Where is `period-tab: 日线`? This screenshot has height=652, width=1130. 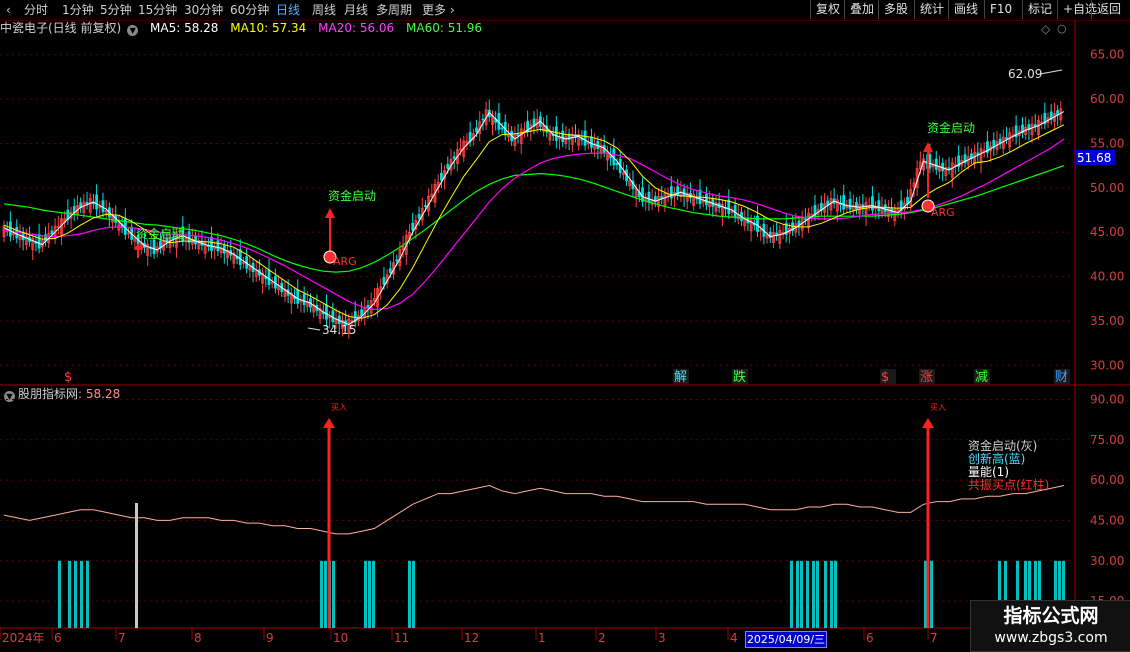
period-tab: 日线 is located at coordinates (288, 10).